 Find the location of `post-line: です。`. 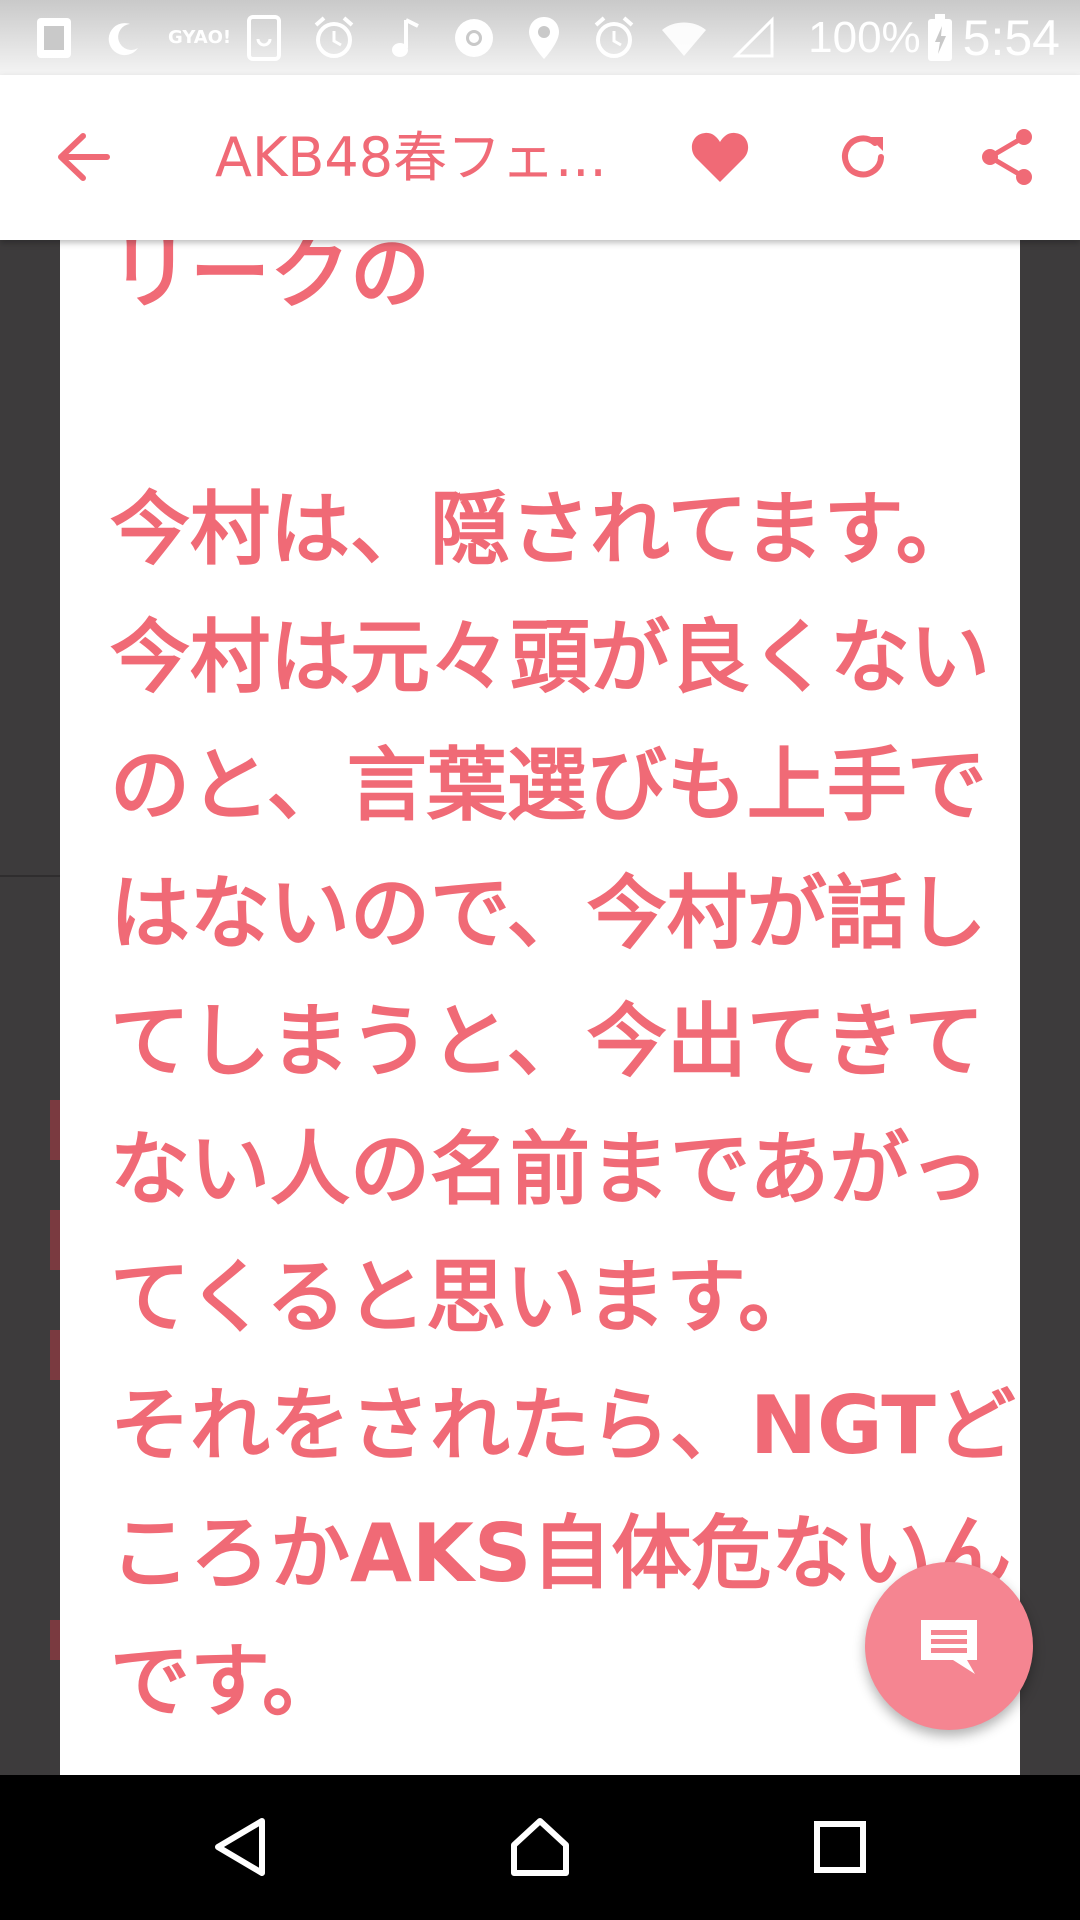

post-line: です。 is located at coordinates (226, 1681).